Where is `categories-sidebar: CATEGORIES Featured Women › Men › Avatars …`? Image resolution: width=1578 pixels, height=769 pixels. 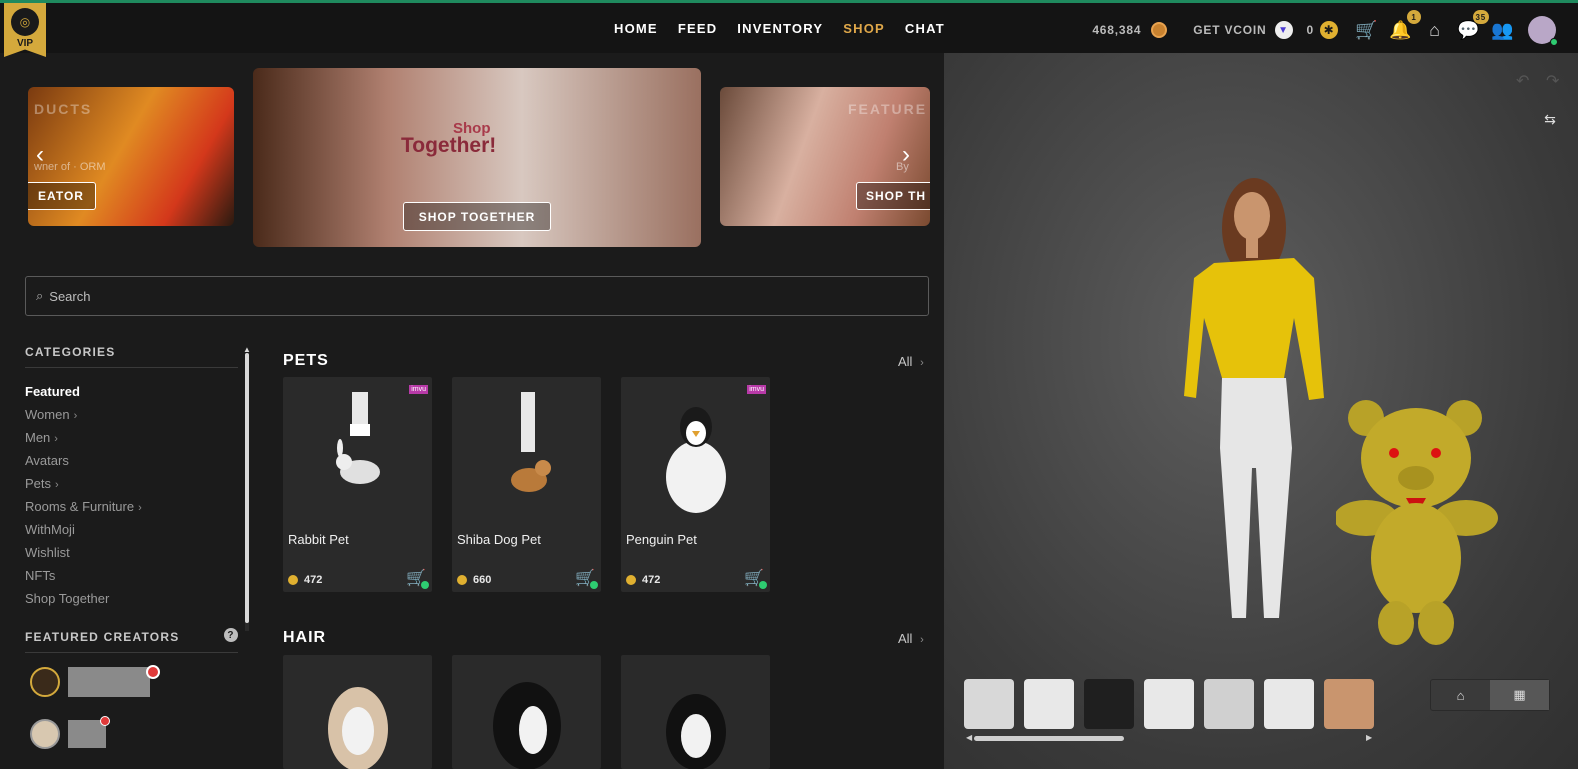 categories-sidebar: CATEGORIES Featured Women › Men › Avatars … is located at coordinates (132, 547).